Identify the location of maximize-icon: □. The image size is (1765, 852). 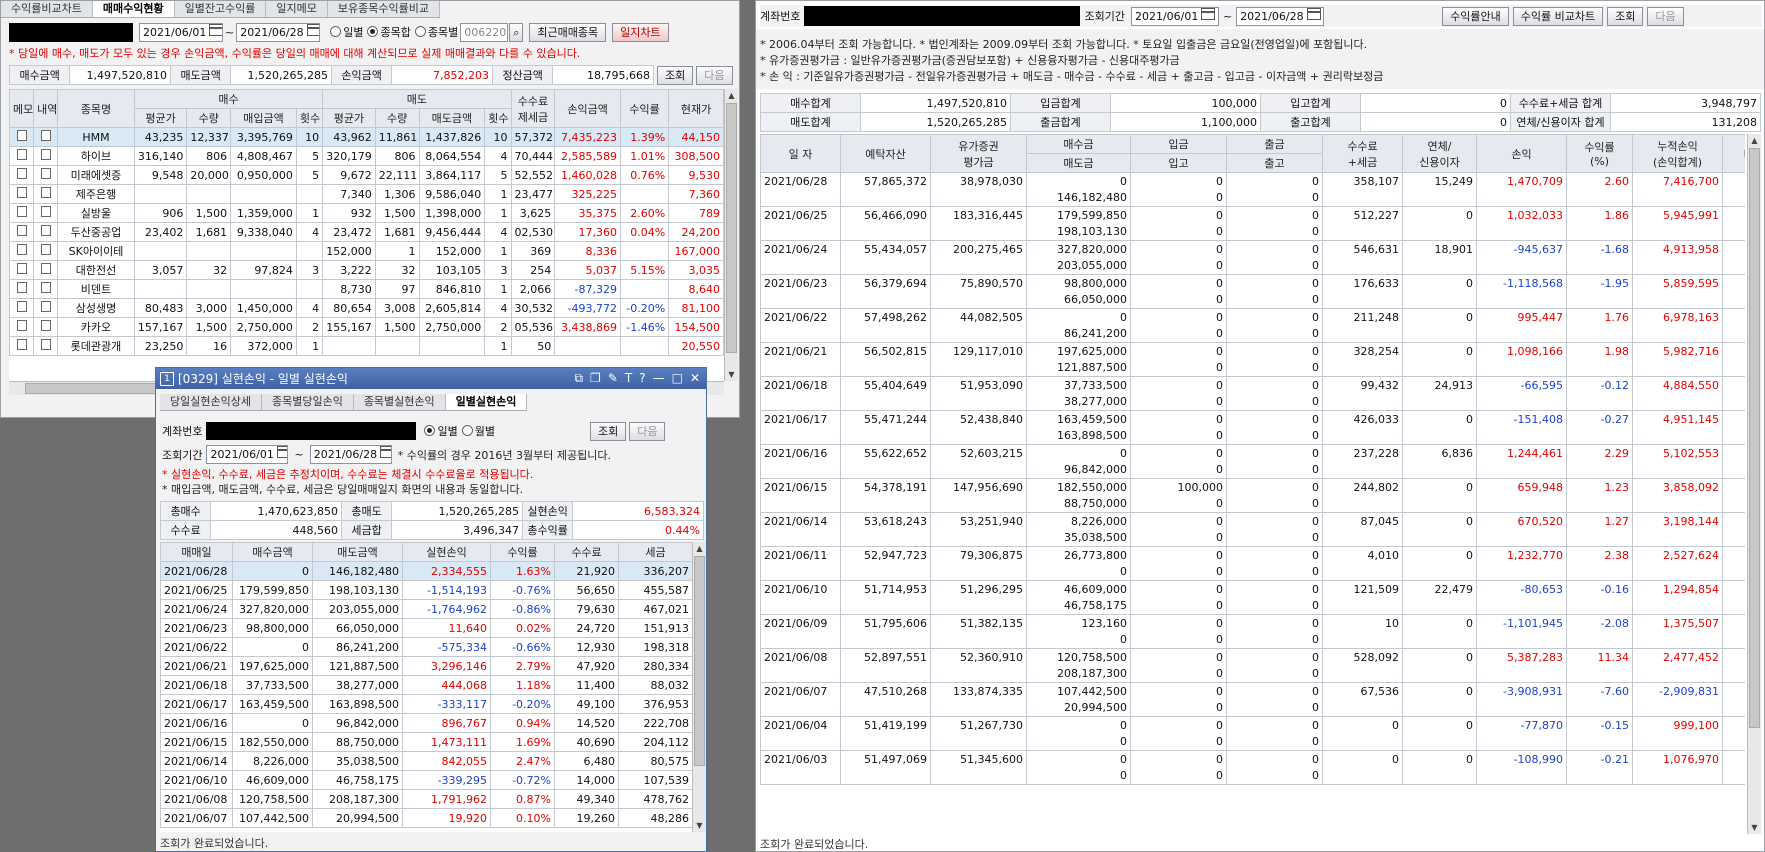
(677, 378).